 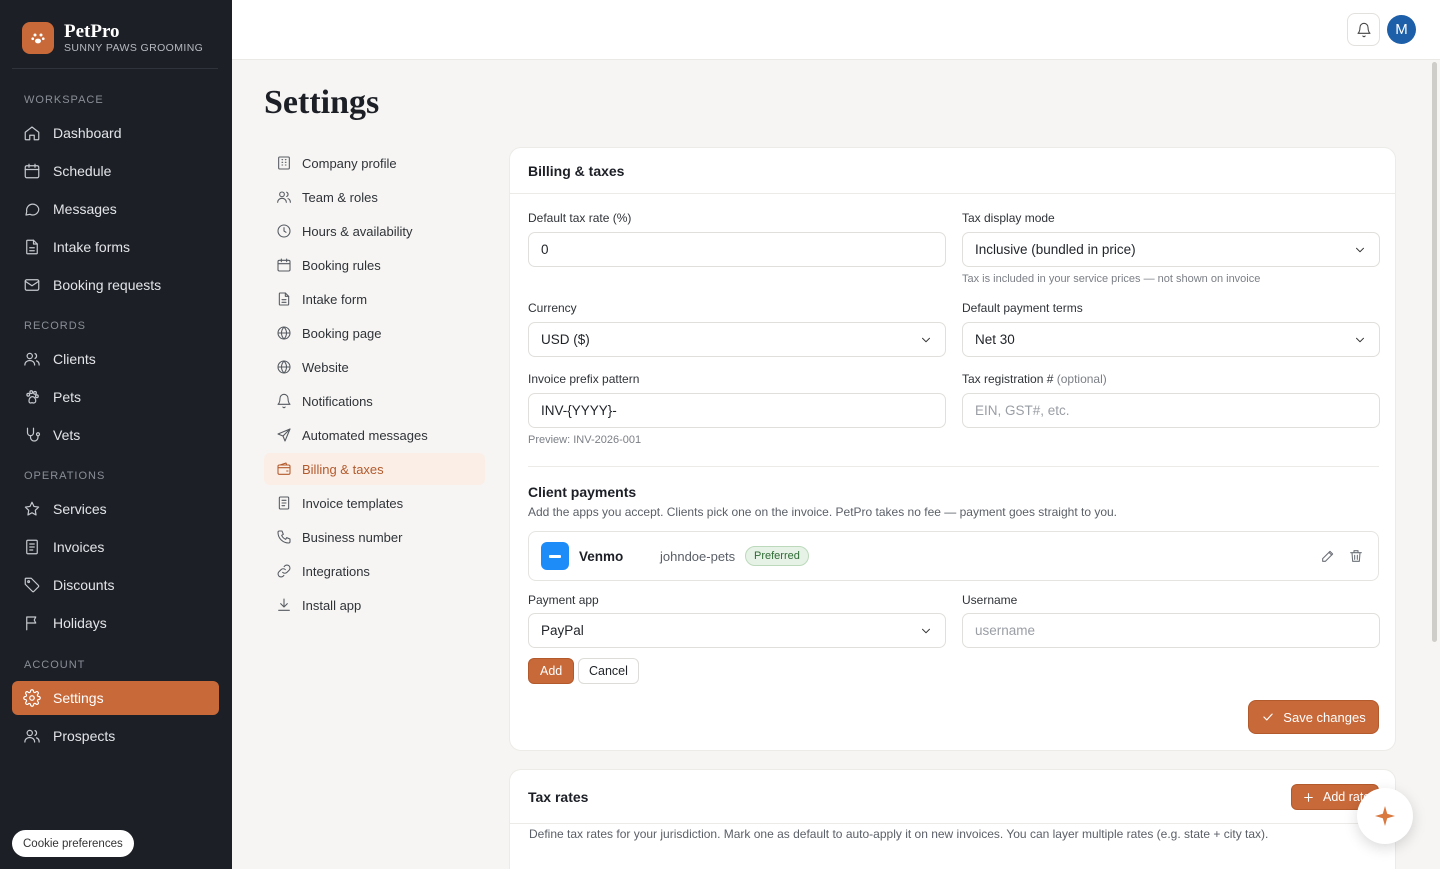 What do you see at coordinates (284, 468) in the screenshot?
I see `wallet-icon` at bounding box center [284, 468].